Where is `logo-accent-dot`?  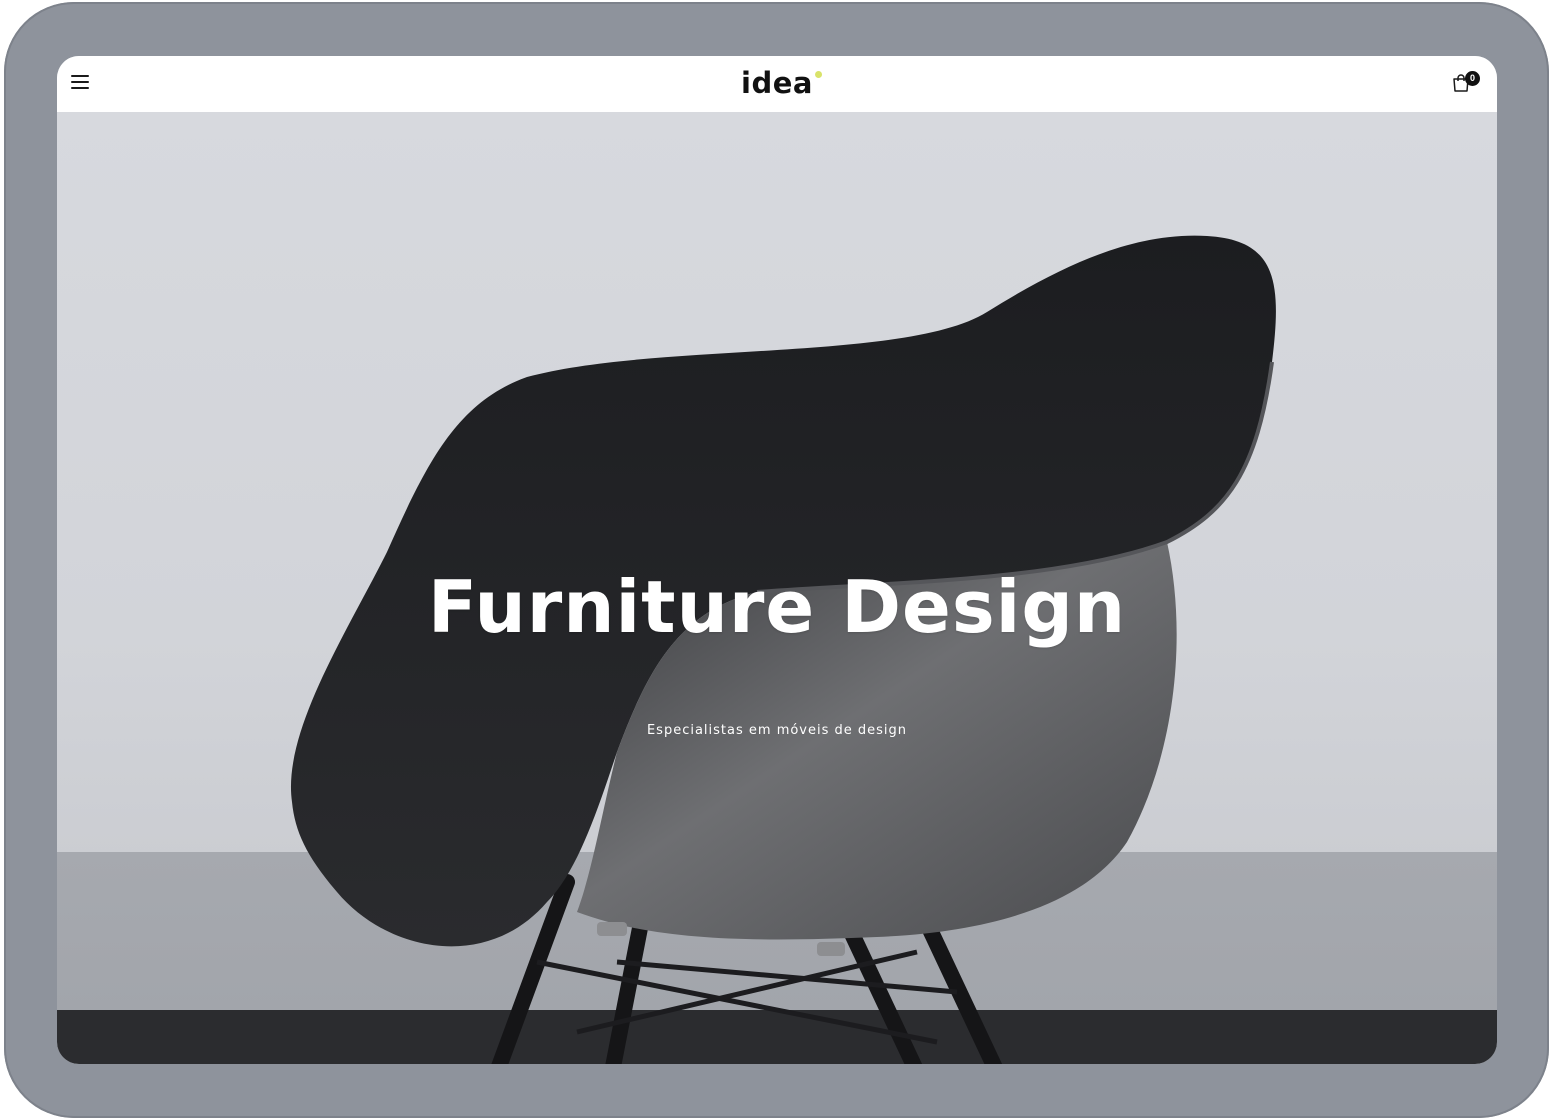 logo-accent-dot is located at coordinates (818, 74).